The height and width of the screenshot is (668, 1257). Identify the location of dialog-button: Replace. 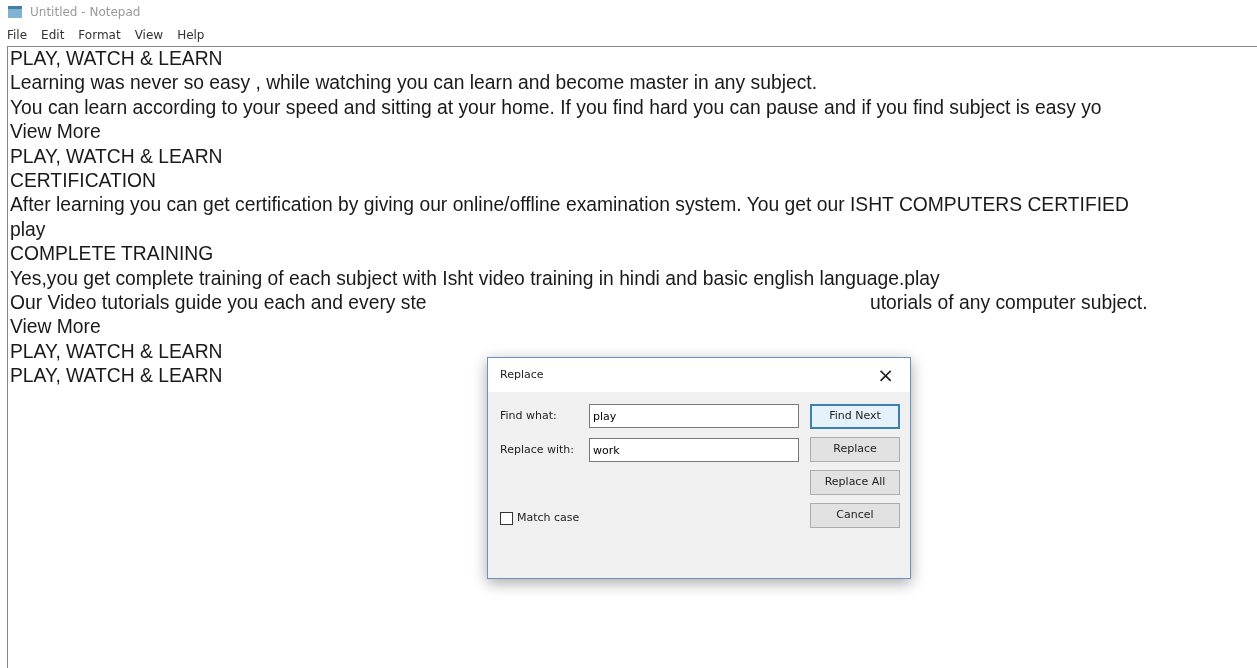
(855, 449).